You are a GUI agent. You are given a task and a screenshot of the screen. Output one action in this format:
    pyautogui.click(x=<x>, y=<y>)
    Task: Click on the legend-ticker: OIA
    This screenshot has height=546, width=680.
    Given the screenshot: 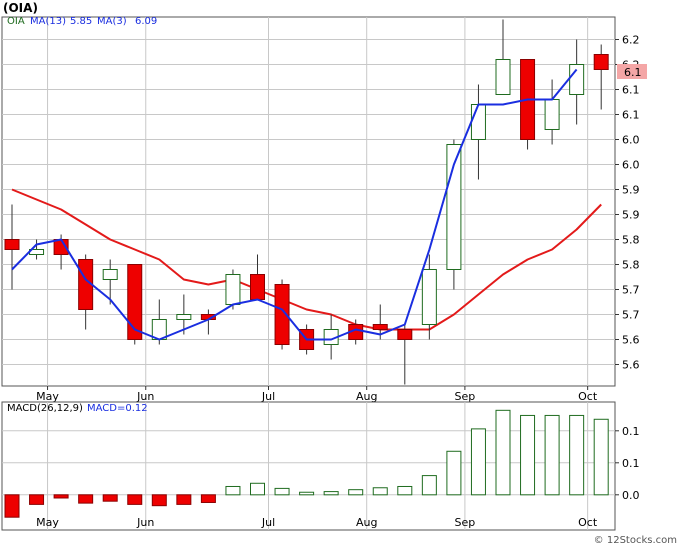 What is the action you would take?
    pyautogui.click(x=16, y=21)
    